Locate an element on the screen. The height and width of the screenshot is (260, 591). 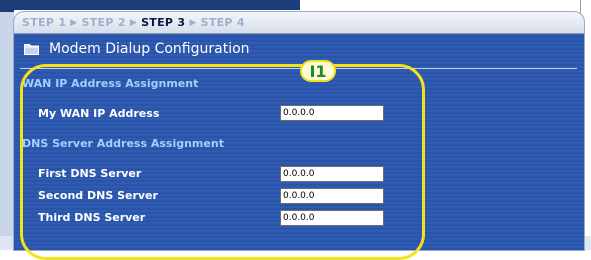
step-1: STEP 1 is located at coordinates (44, 22).